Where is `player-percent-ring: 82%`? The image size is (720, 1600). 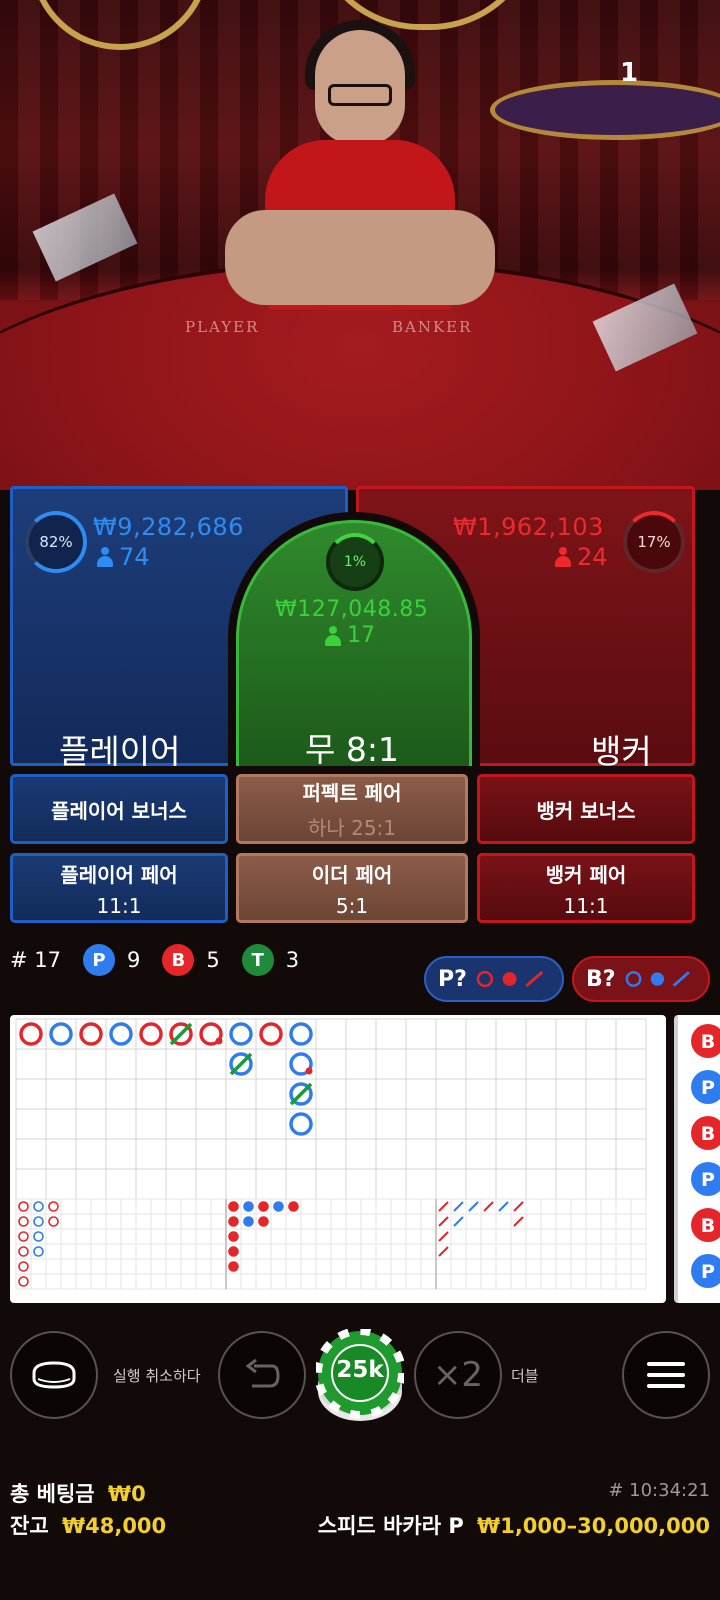
player-percent-ring: 82% is located at coordinates (56, 542).